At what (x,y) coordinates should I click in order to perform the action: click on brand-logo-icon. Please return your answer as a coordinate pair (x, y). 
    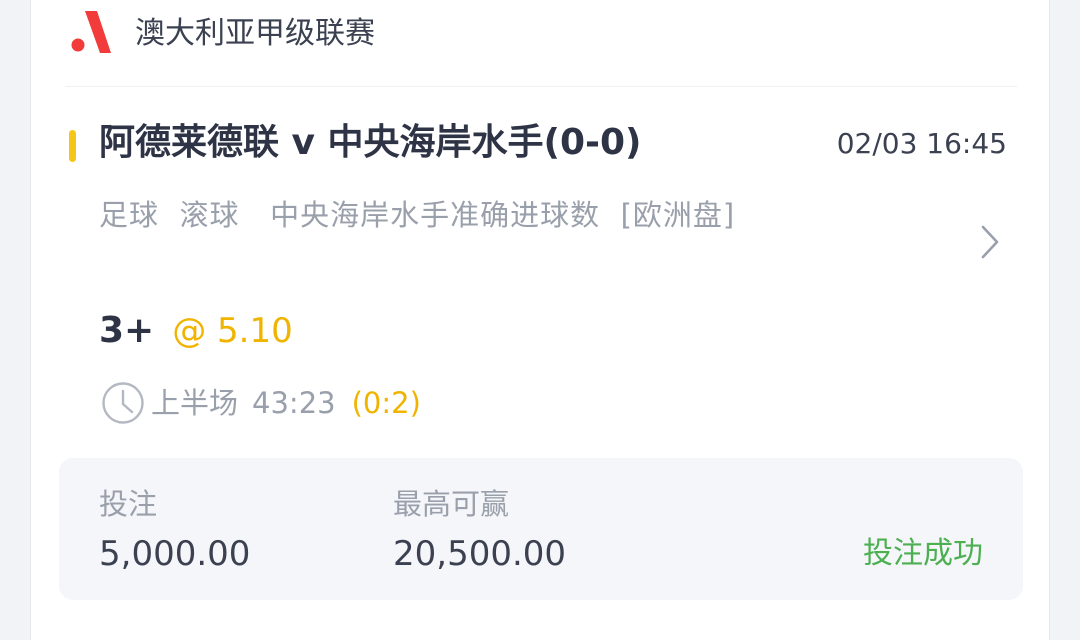
    Looking at the image, I should click on (91, 32).